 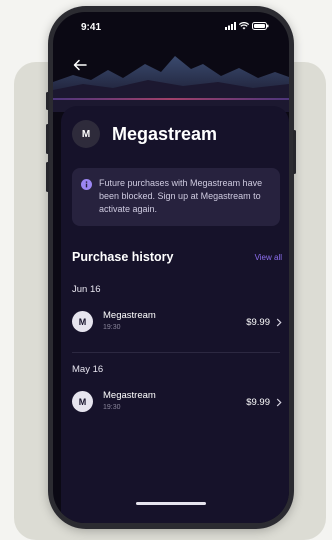 I want to click on phone-power-button, so click(x=294, y=152).